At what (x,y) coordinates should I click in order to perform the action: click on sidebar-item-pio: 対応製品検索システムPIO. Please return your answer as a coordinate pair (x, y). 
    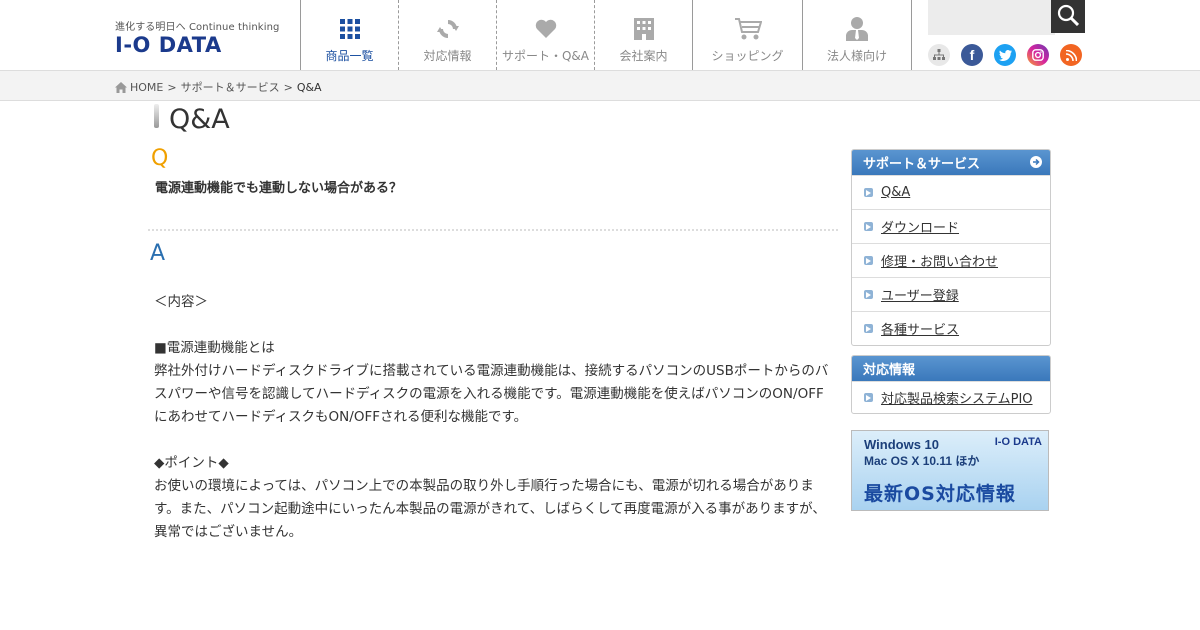
    Looking at the image, I should click on (951, 397).